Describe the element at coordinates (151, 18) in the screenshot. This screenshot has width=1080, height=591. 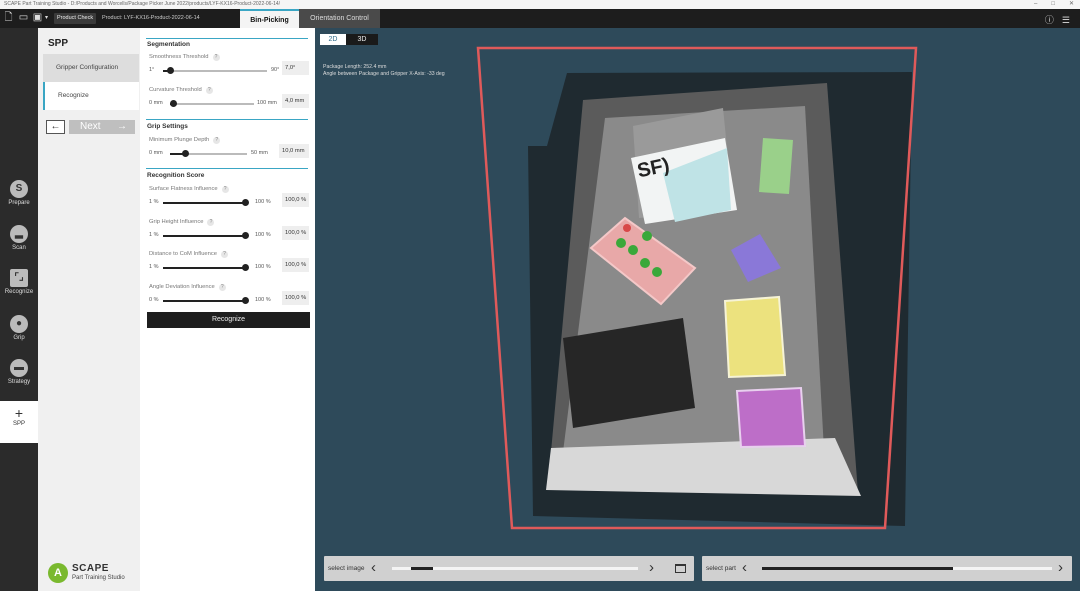
I see `product-path: Product: LYF-KX16-Product-2022-06-14` at that location.